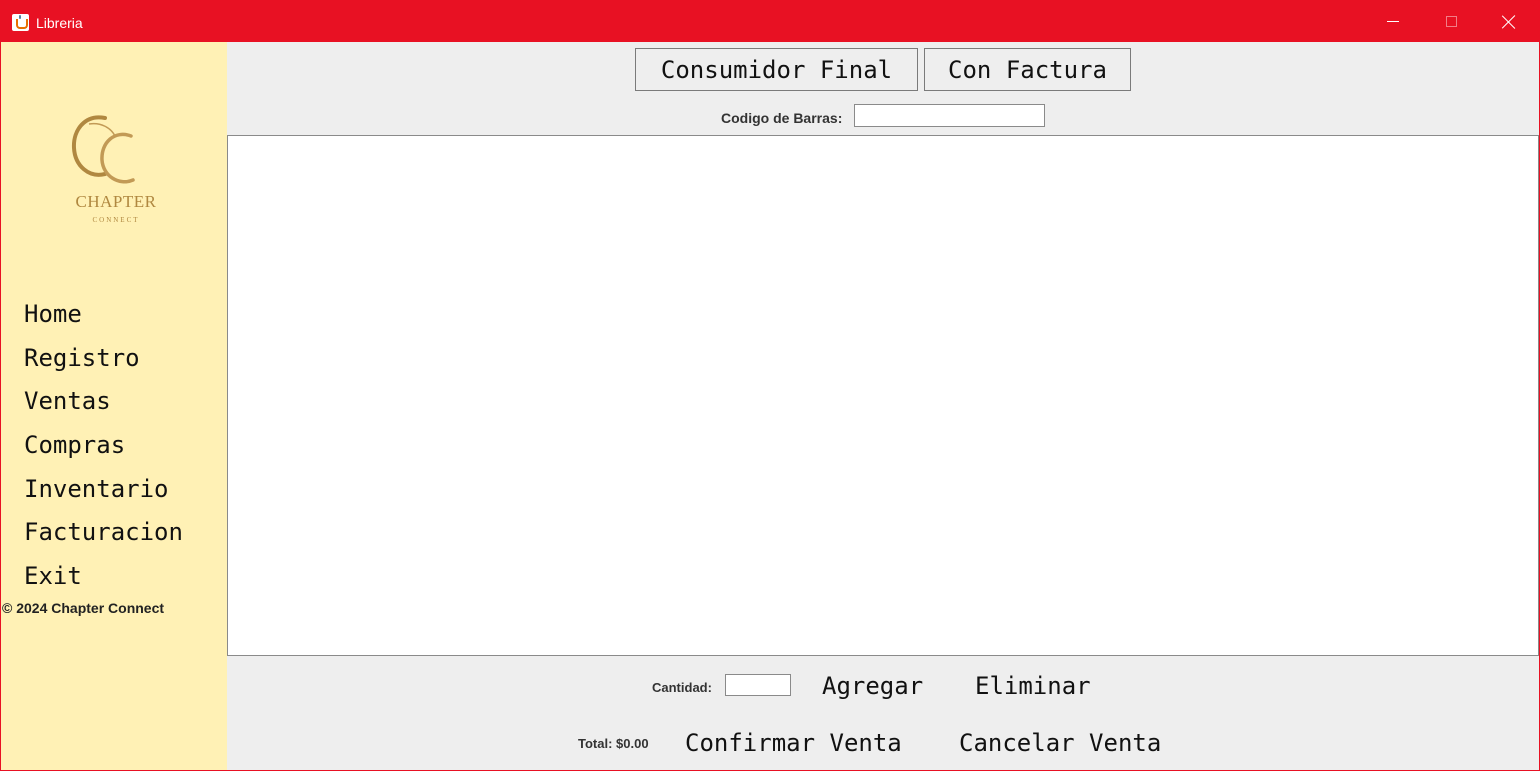 This screenshot has width=1540, height=771. Describe the element at coordinates (613, 743) in the screenshot. I see `total-label: Total: $0.00` at that location.